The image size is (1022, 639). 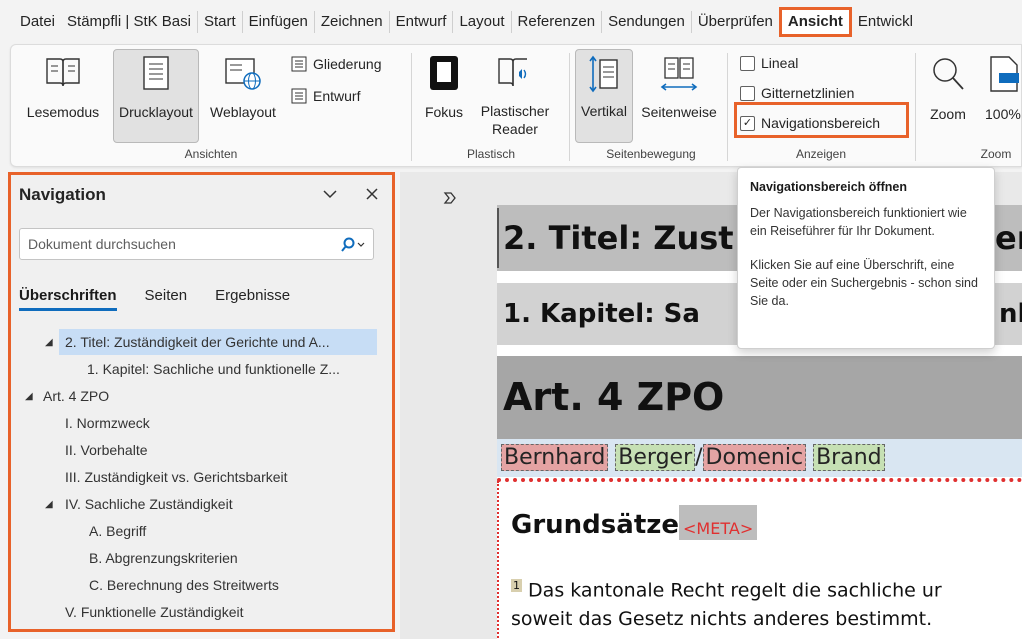 I want to click on drucklayout-button: Drucklayout, so click(x=156, y=96).